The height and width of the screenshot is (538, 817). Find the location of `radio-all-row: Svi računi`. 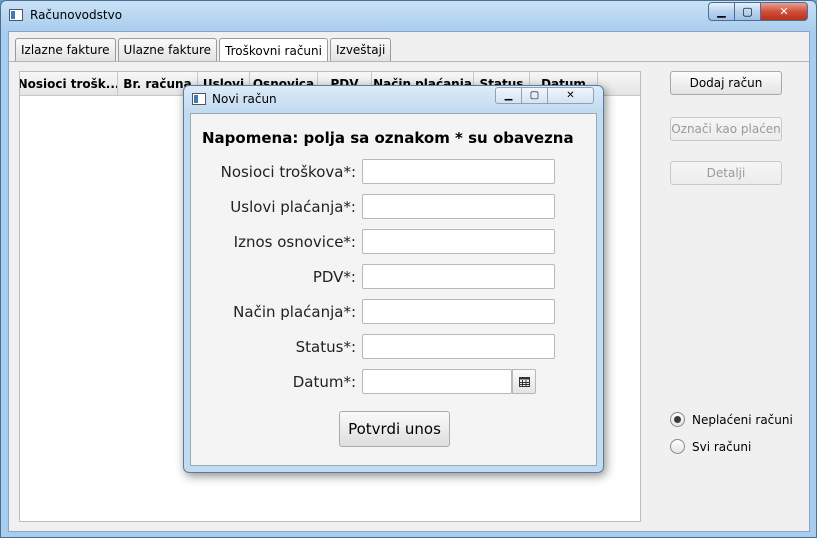

radio-all-row: Svi računi is located at coordinates (710, 446).